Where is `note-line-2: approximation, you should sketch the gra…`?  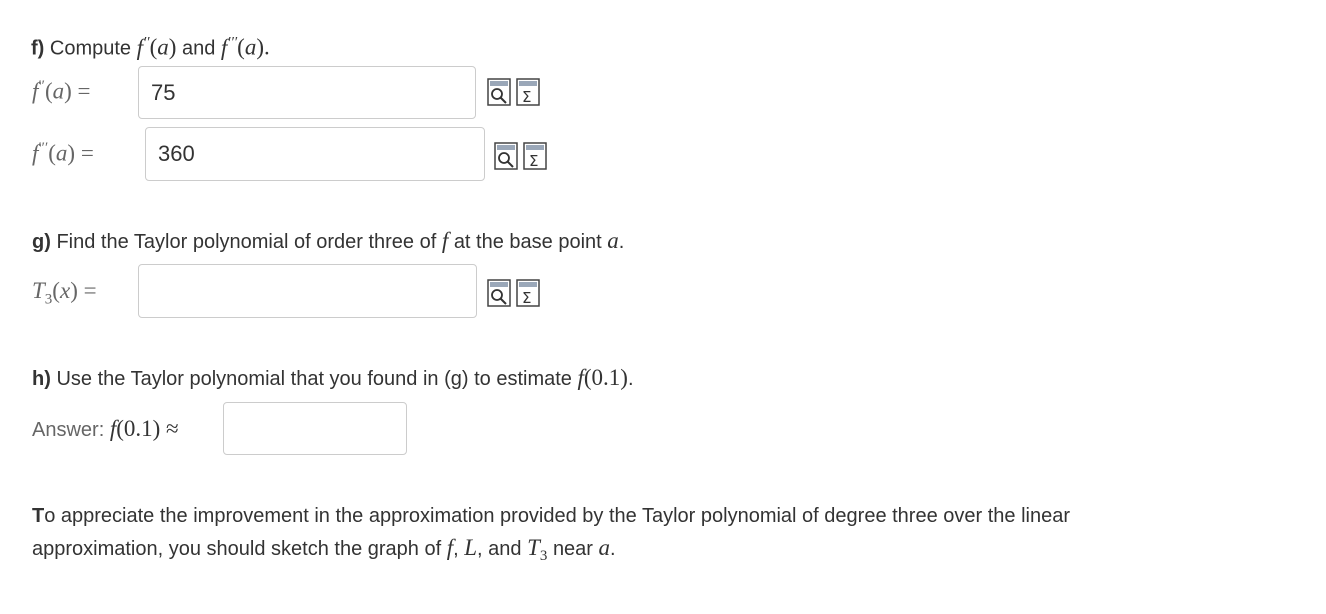
note-line-2: approximation, you should sketch the gra… is located at coordinates (237, 549).